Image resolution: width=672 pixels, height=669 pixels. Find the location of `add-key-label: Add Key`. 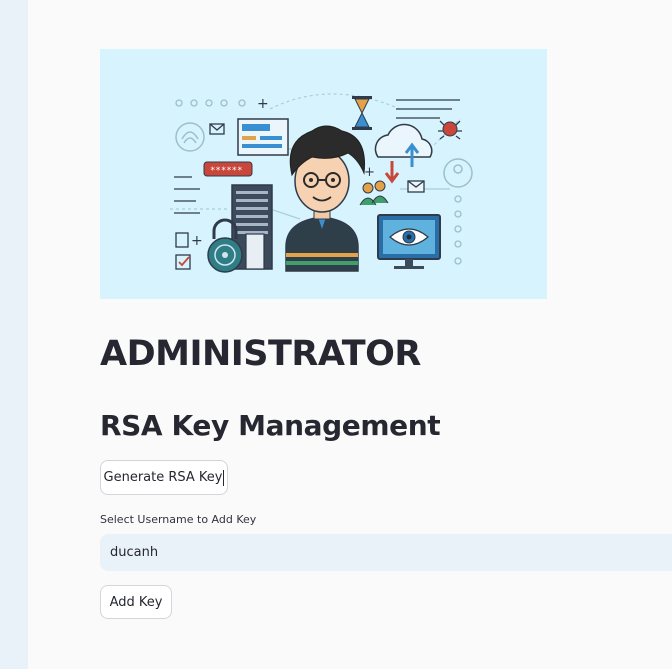

add-key-label: Add Key is located at coordinates (136, 602).